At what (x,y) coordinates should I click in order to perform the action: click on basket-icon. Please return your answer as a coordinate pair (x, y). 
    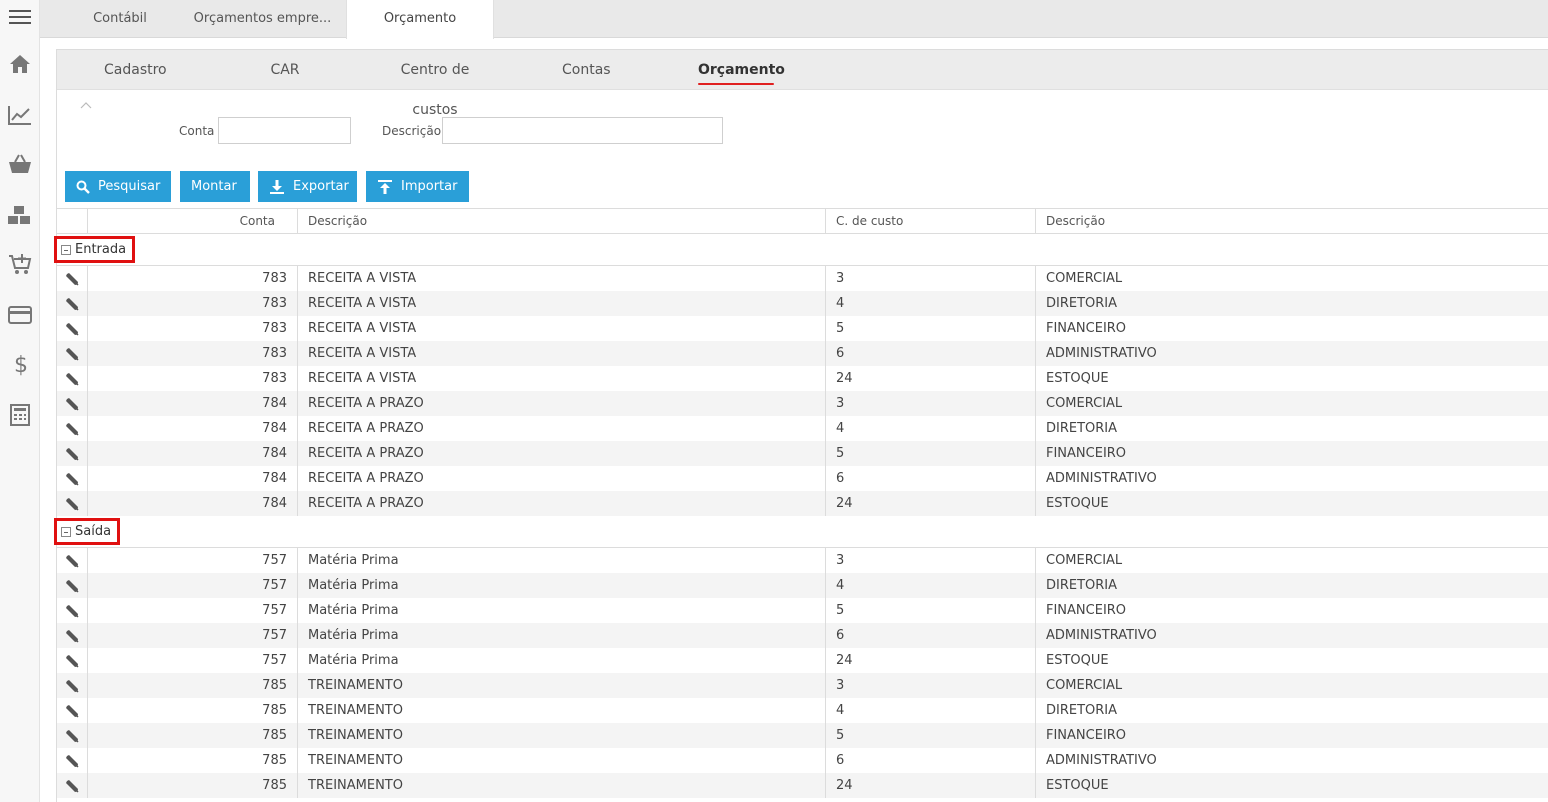
    Looking at the image, I should click on (20, 164).